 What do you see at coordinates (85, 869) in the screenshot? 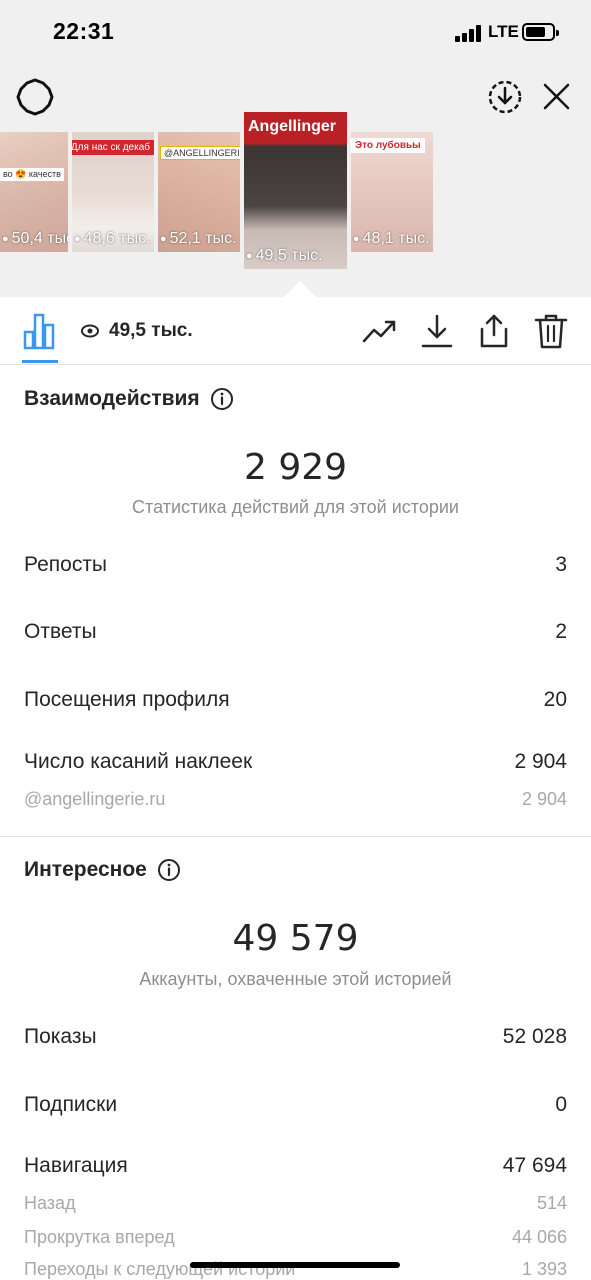
I see `discovery-title-text: Интересное` at bounding box center [85, 869].